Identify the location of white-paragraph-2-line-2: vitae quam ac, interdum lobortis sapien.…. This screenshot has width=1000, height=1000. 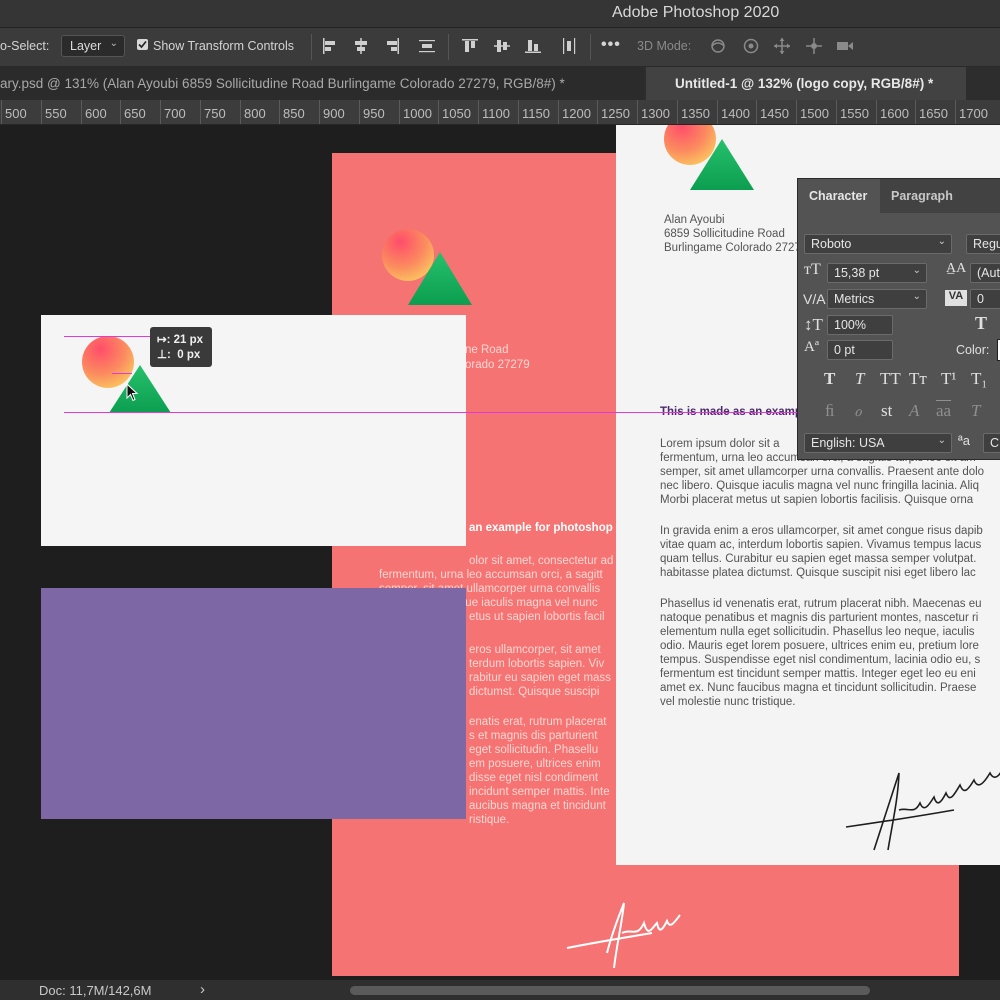
(821, 545).